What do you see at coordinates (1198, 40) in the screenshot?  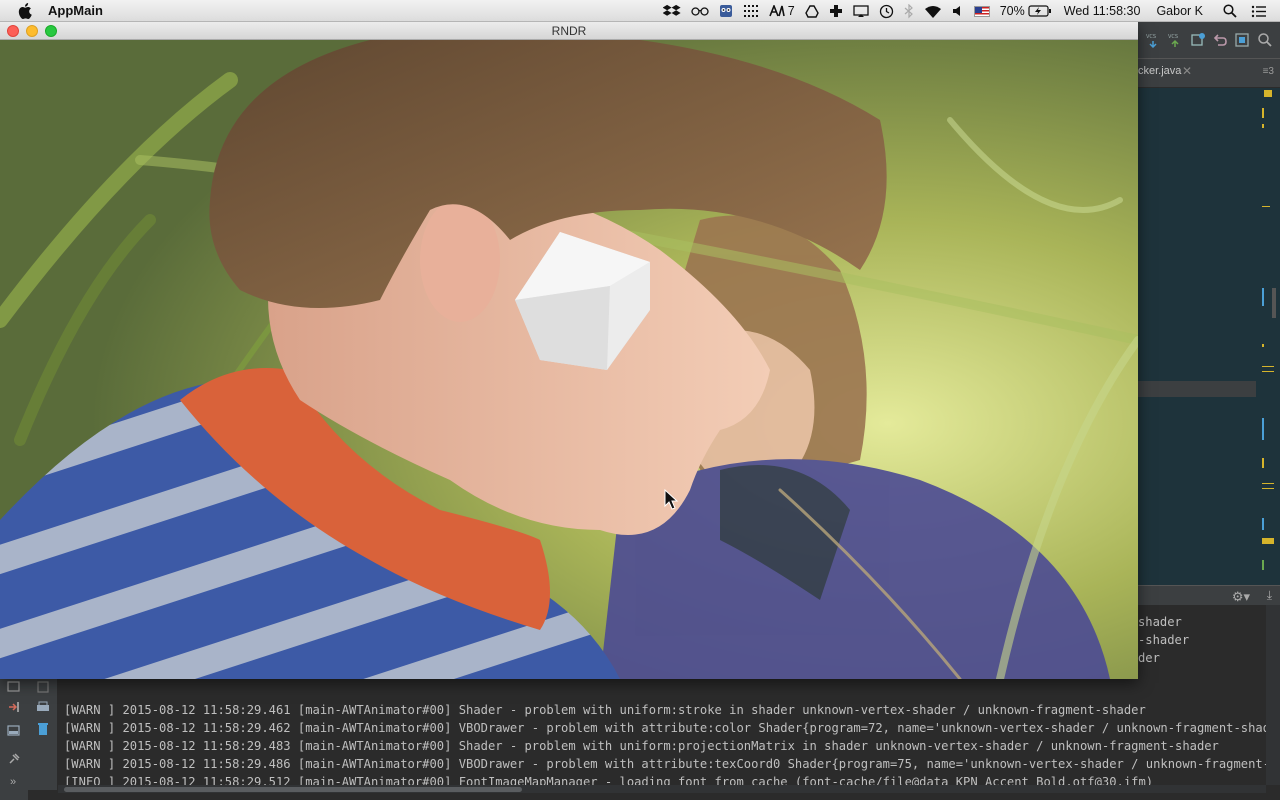 I see `compare-icon` at bounding box center [1198, 40].